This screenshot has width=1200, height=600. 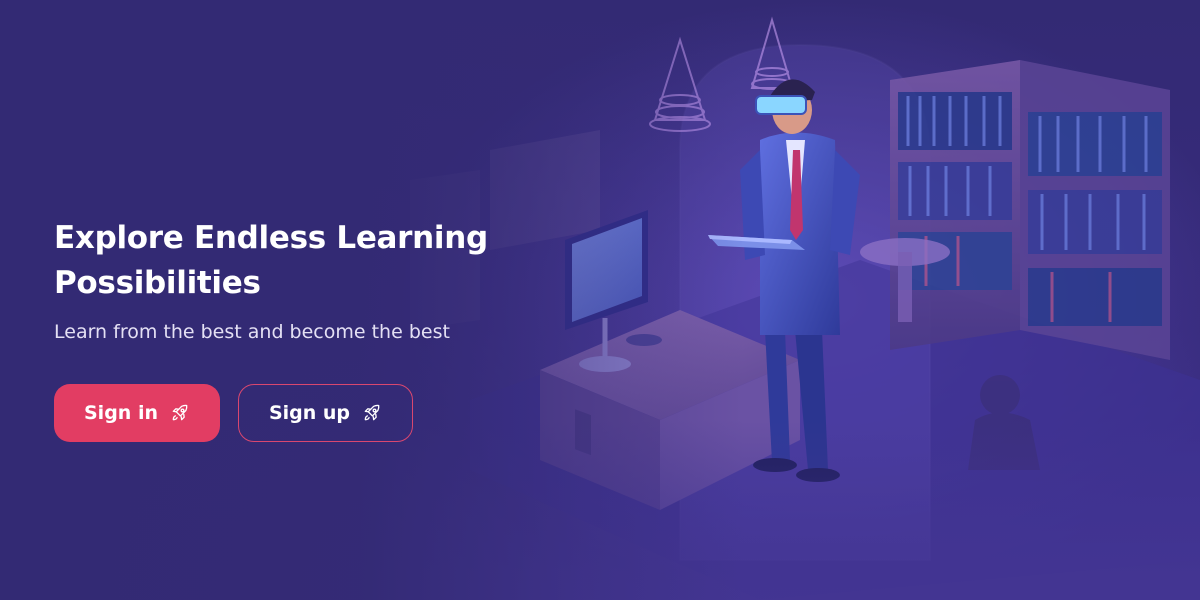 What do you see at coordinates (309, 413) in the screenshot?
I see `sign-up-label: Sign up` at bounding box center [309, 413].